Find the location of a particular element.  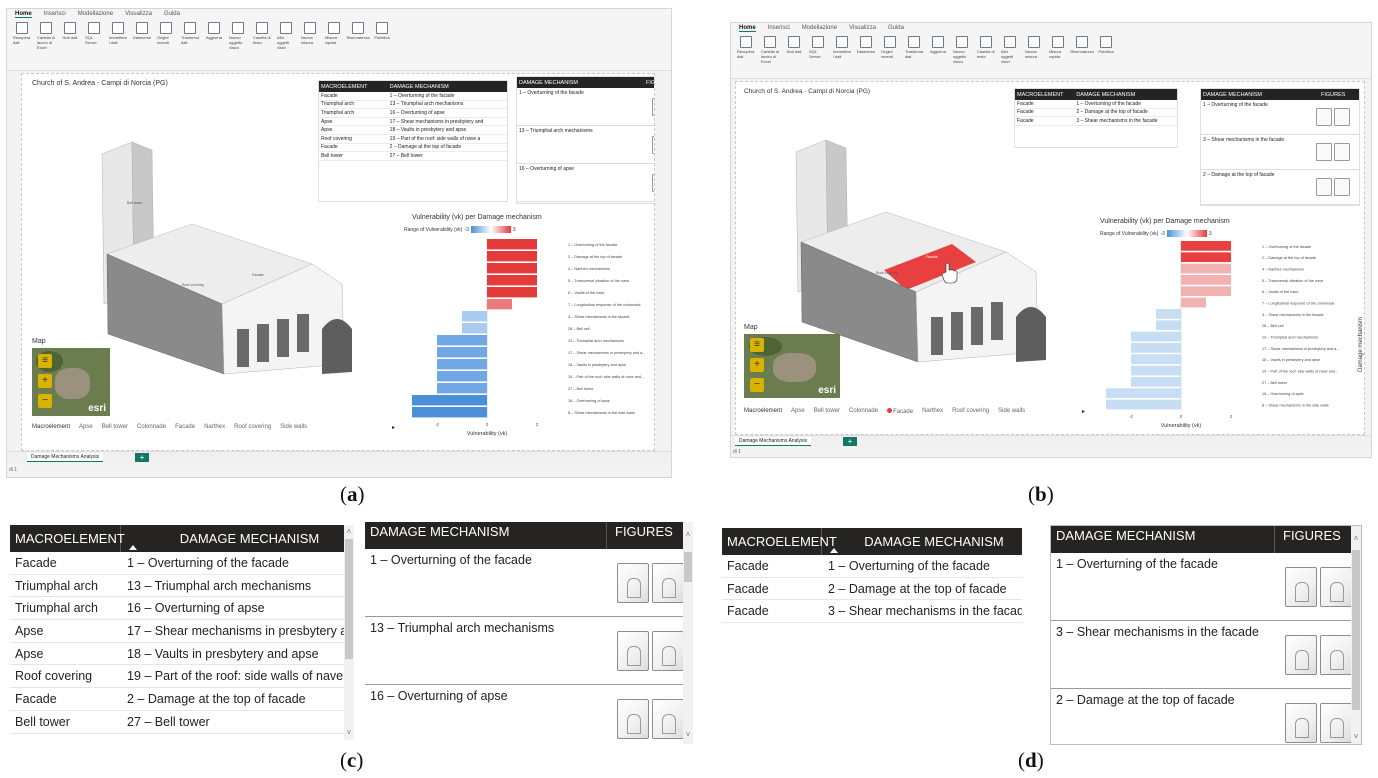

ribbon-button: Misura rapida is located at coordinates (1058, 50).